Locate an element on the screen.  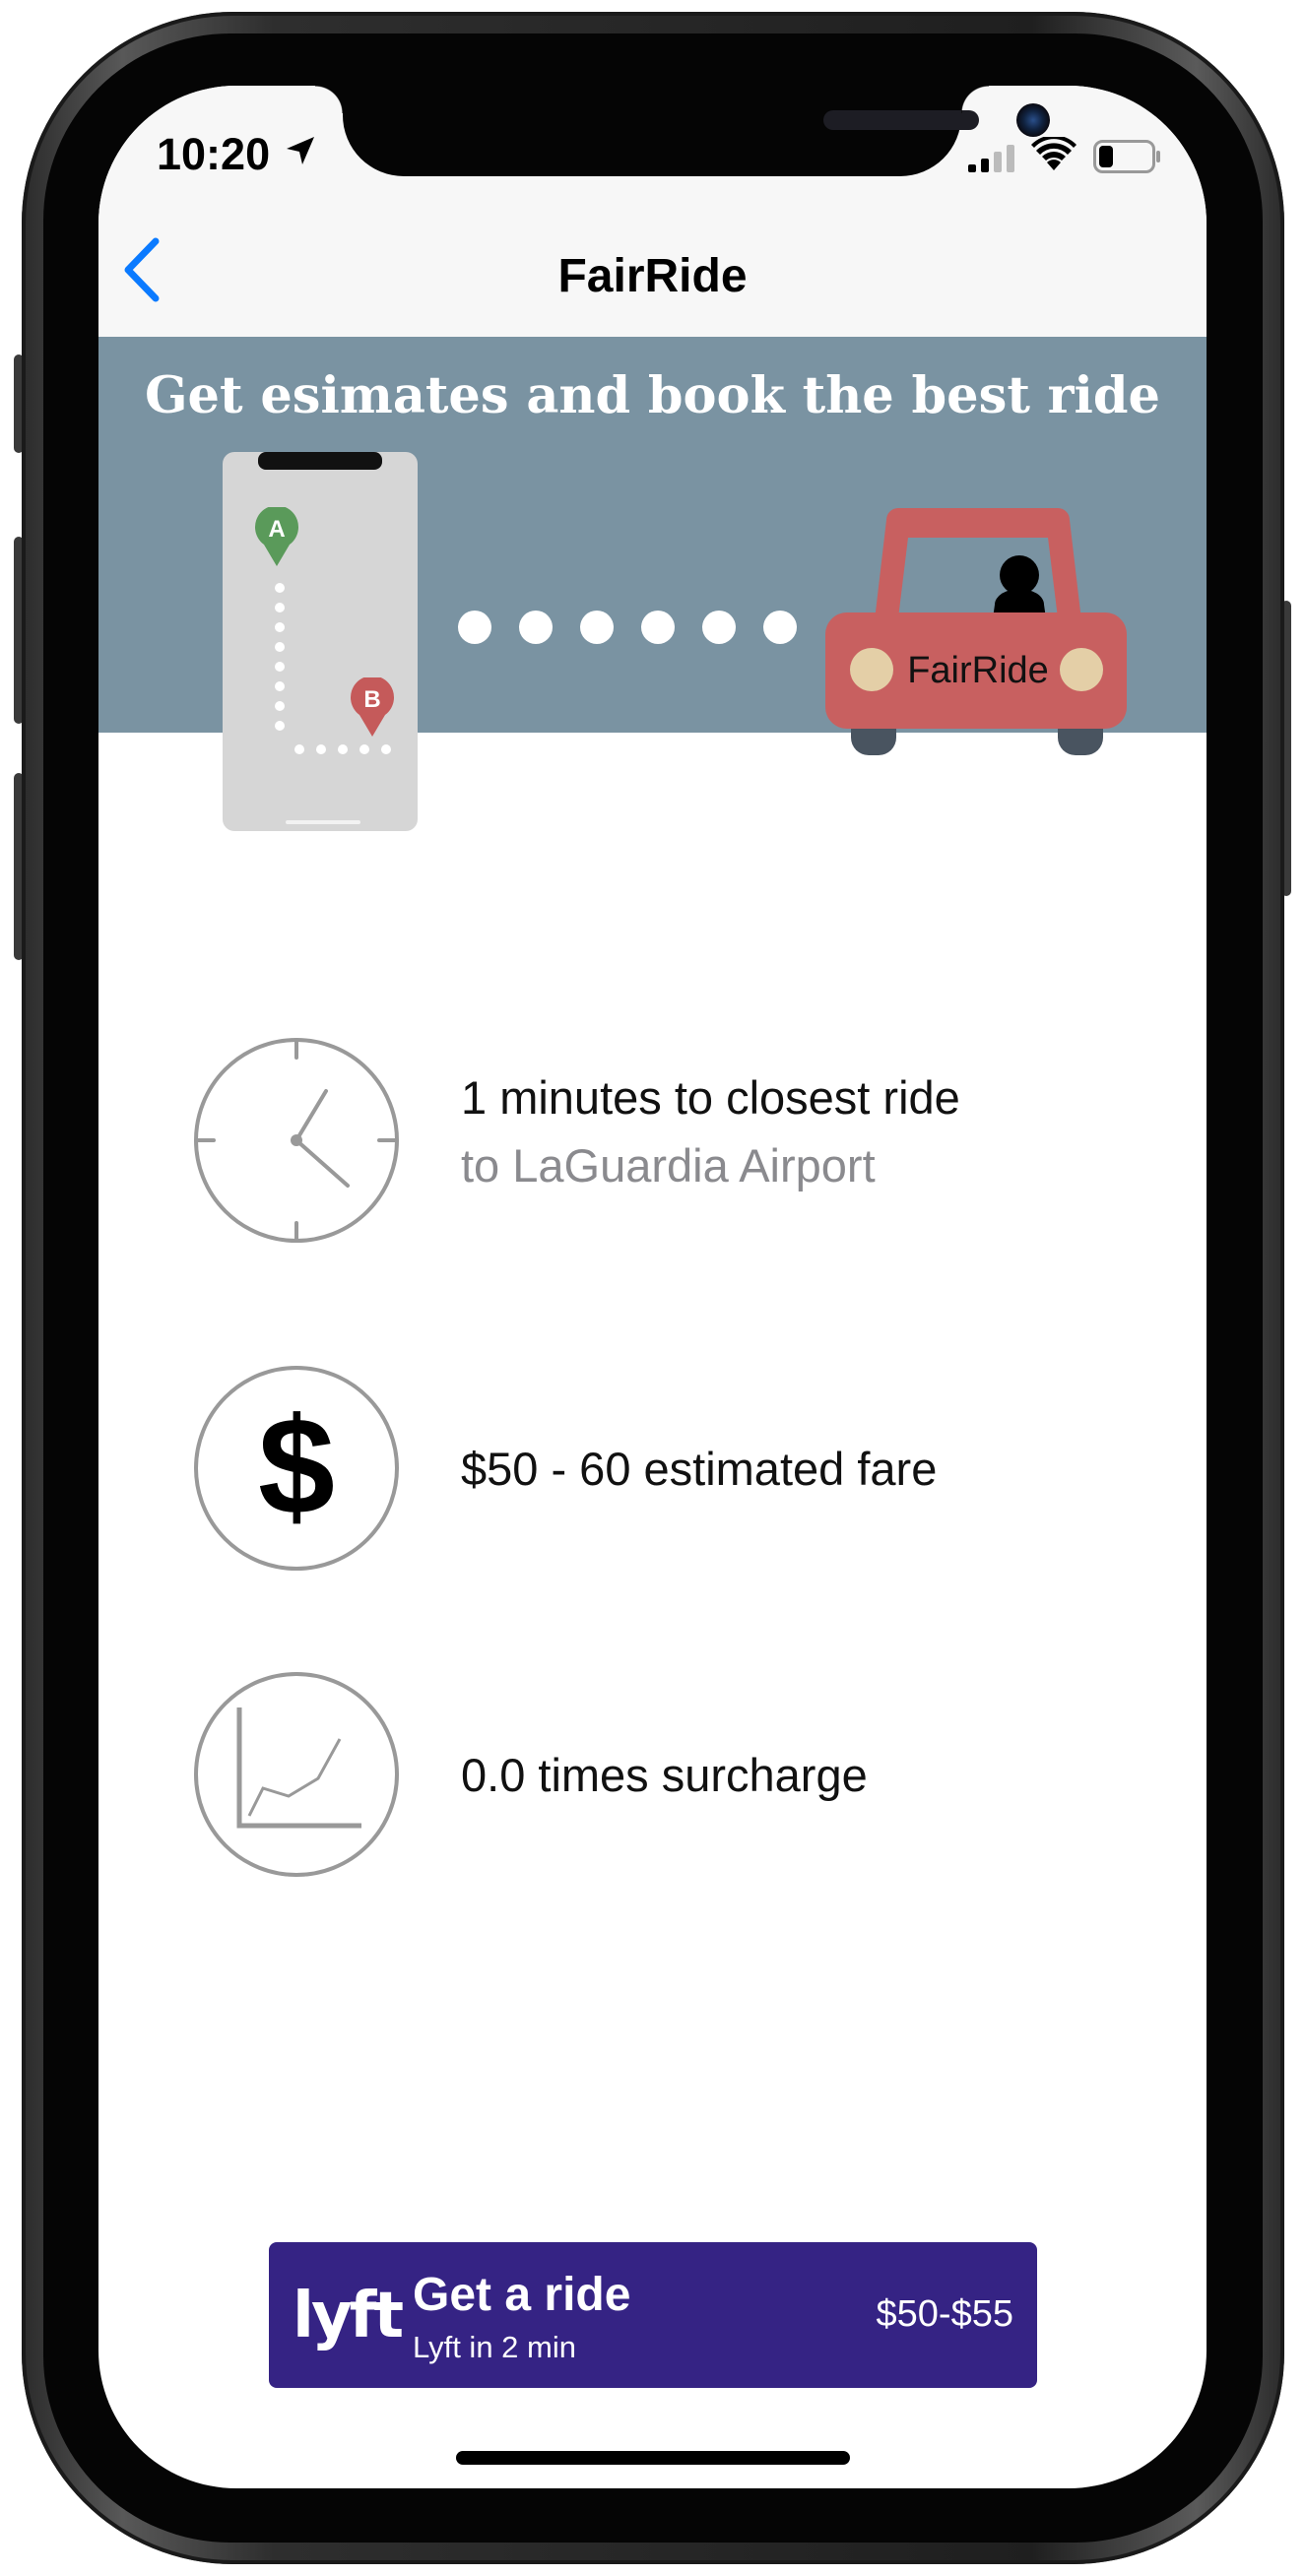
status-time: 10:20 is located at coordinates (214, 154).